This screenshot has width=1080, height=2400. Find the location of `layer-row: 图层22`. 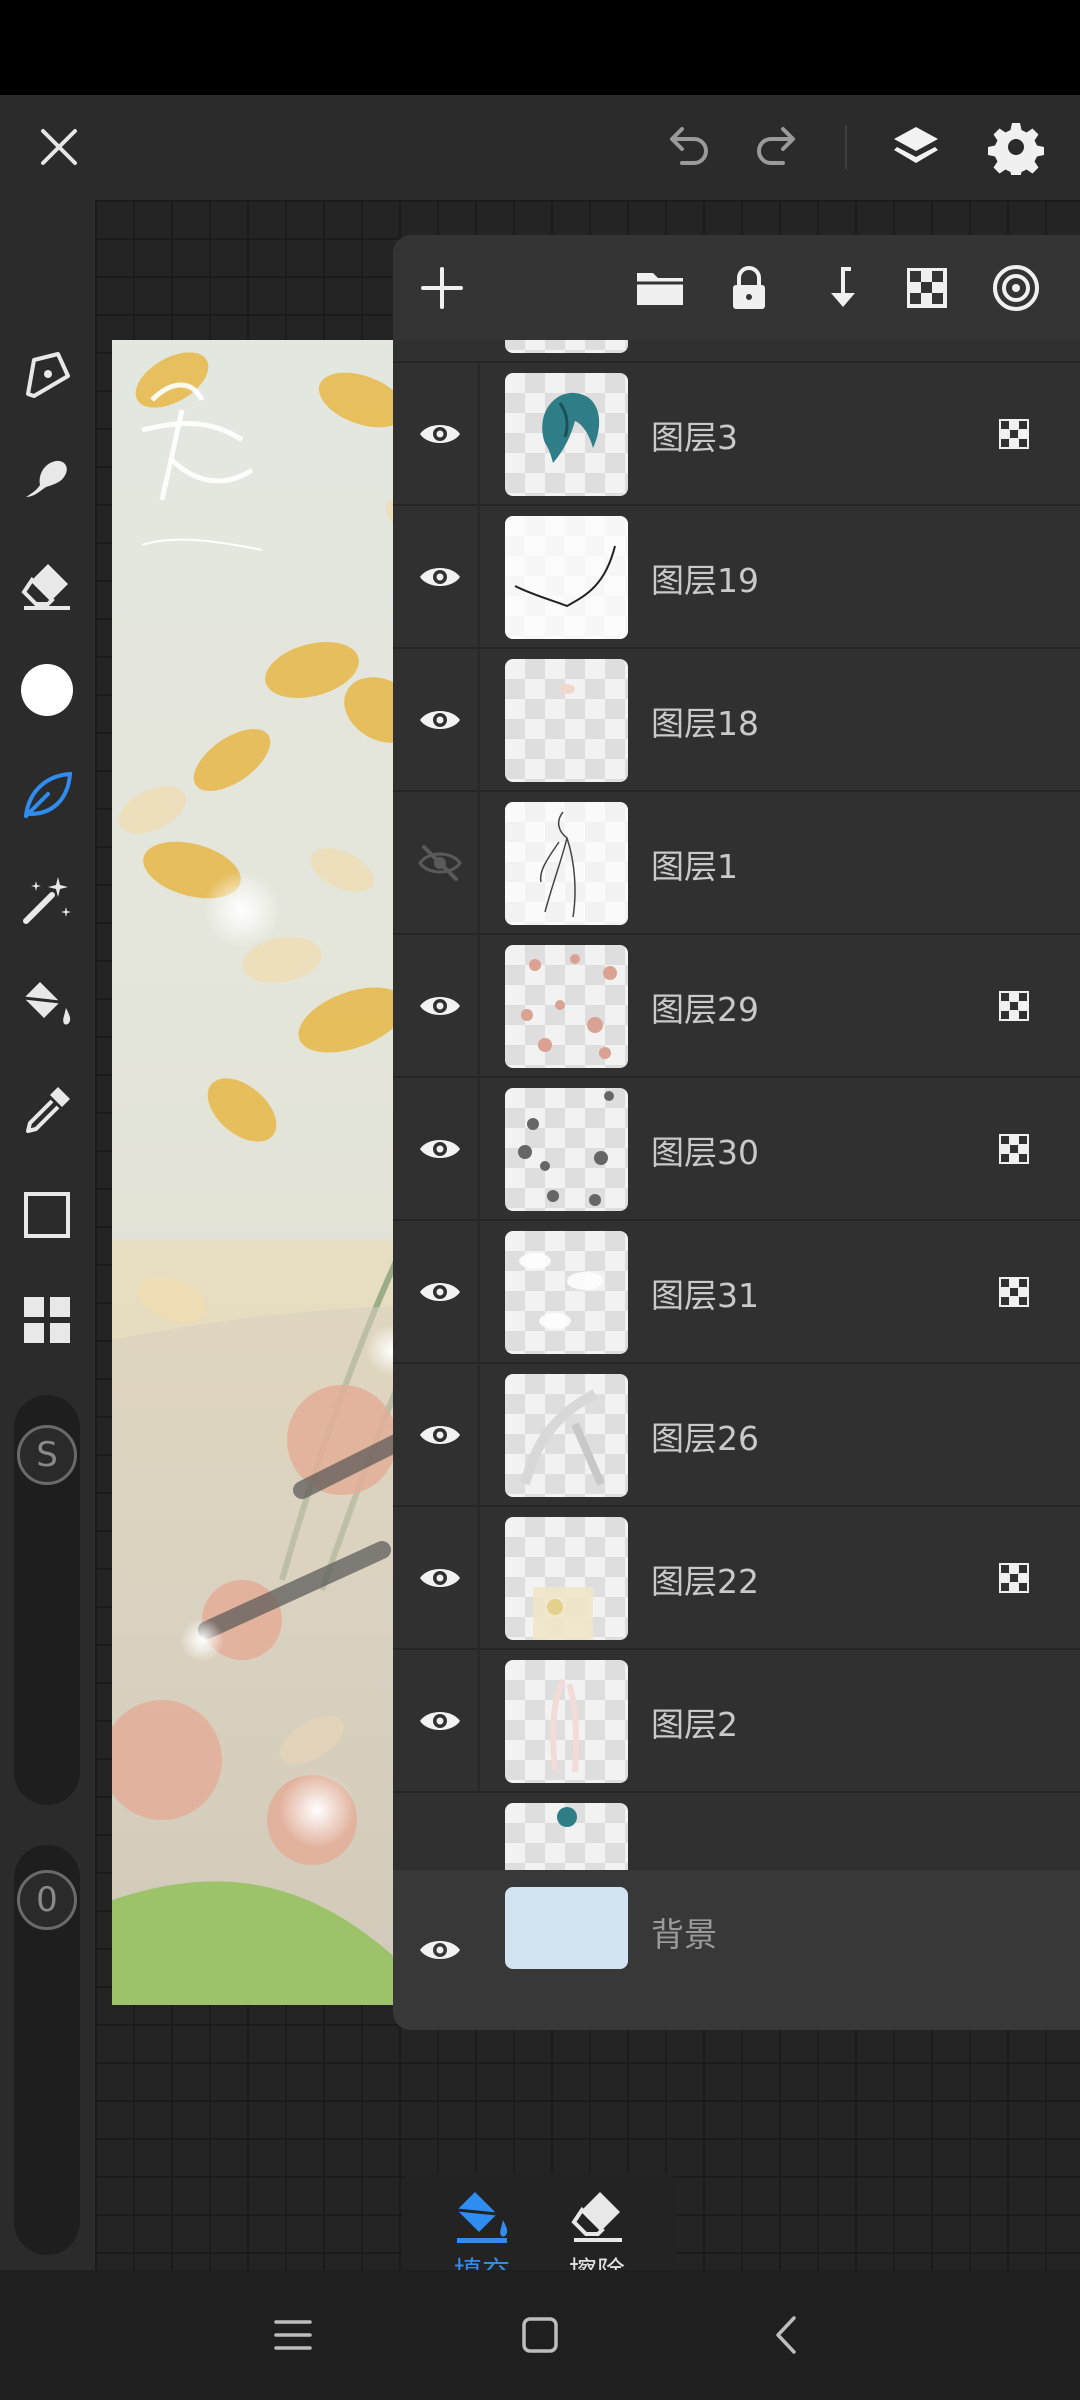

layer-row: 图层22 is located at coordinates (736, 1578).